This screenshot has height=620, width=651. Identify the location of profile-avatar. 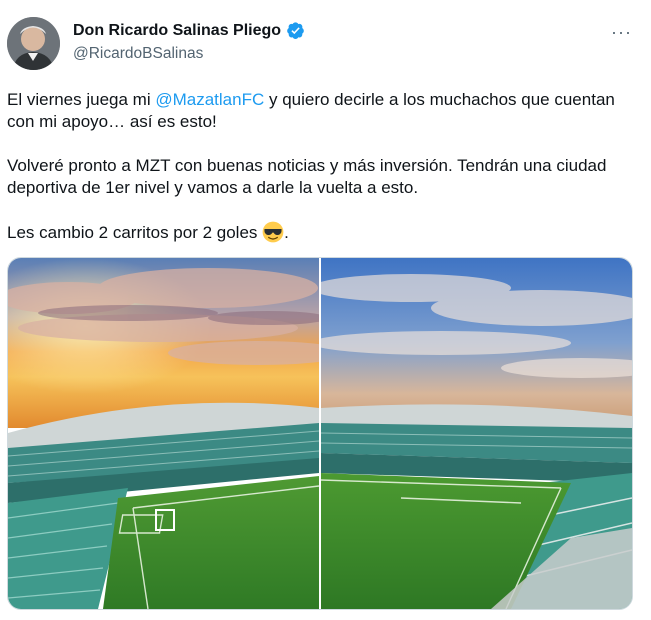
(33, 43).